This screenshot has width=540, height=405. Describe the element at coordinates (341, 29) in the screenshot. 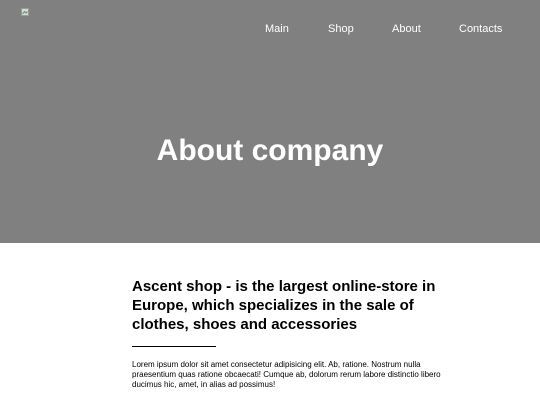

I see `nav-item-shop: Shop` at that location.